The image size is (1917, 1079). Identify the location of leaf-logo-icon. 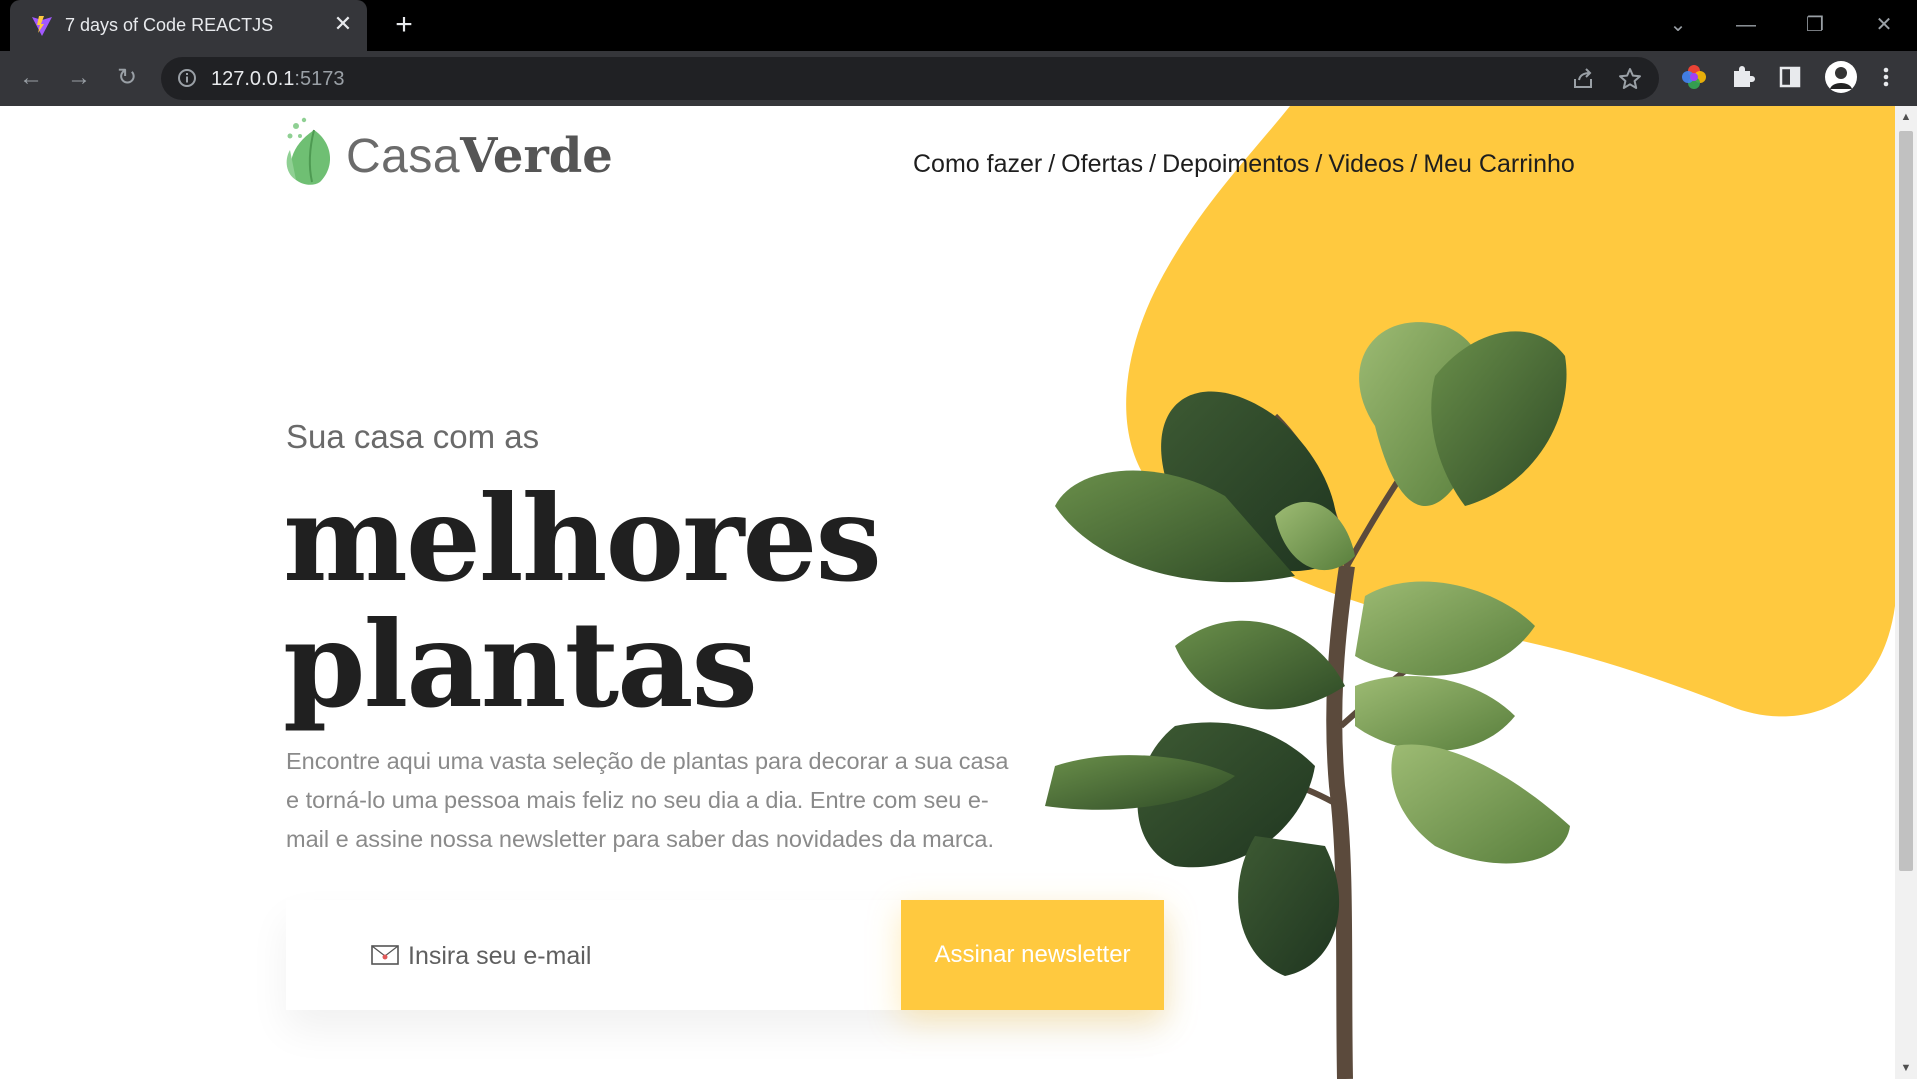
(308, 151).